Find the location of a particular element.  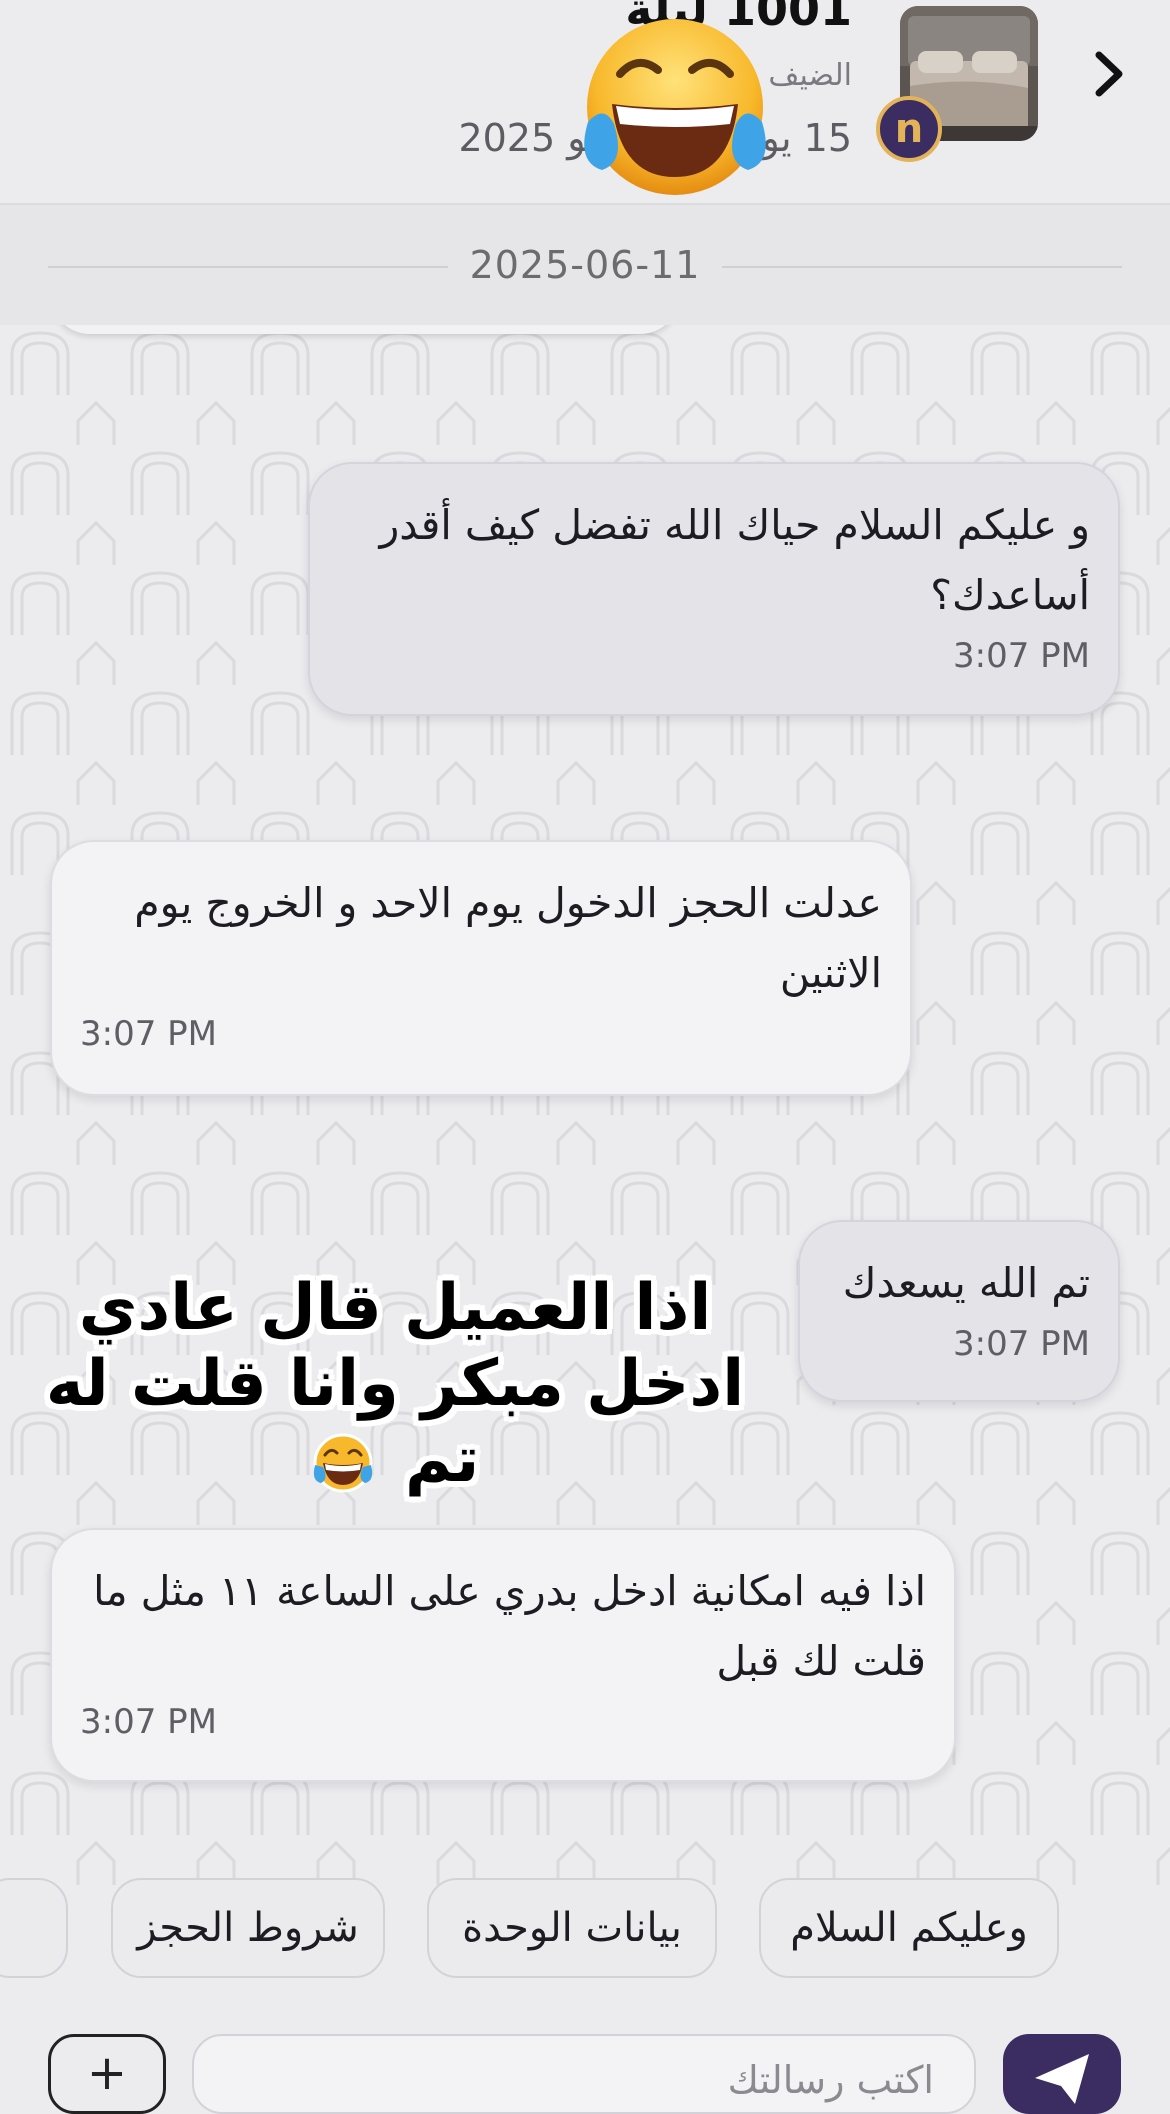

attach-button: + is located at coordinates (107, 2074).